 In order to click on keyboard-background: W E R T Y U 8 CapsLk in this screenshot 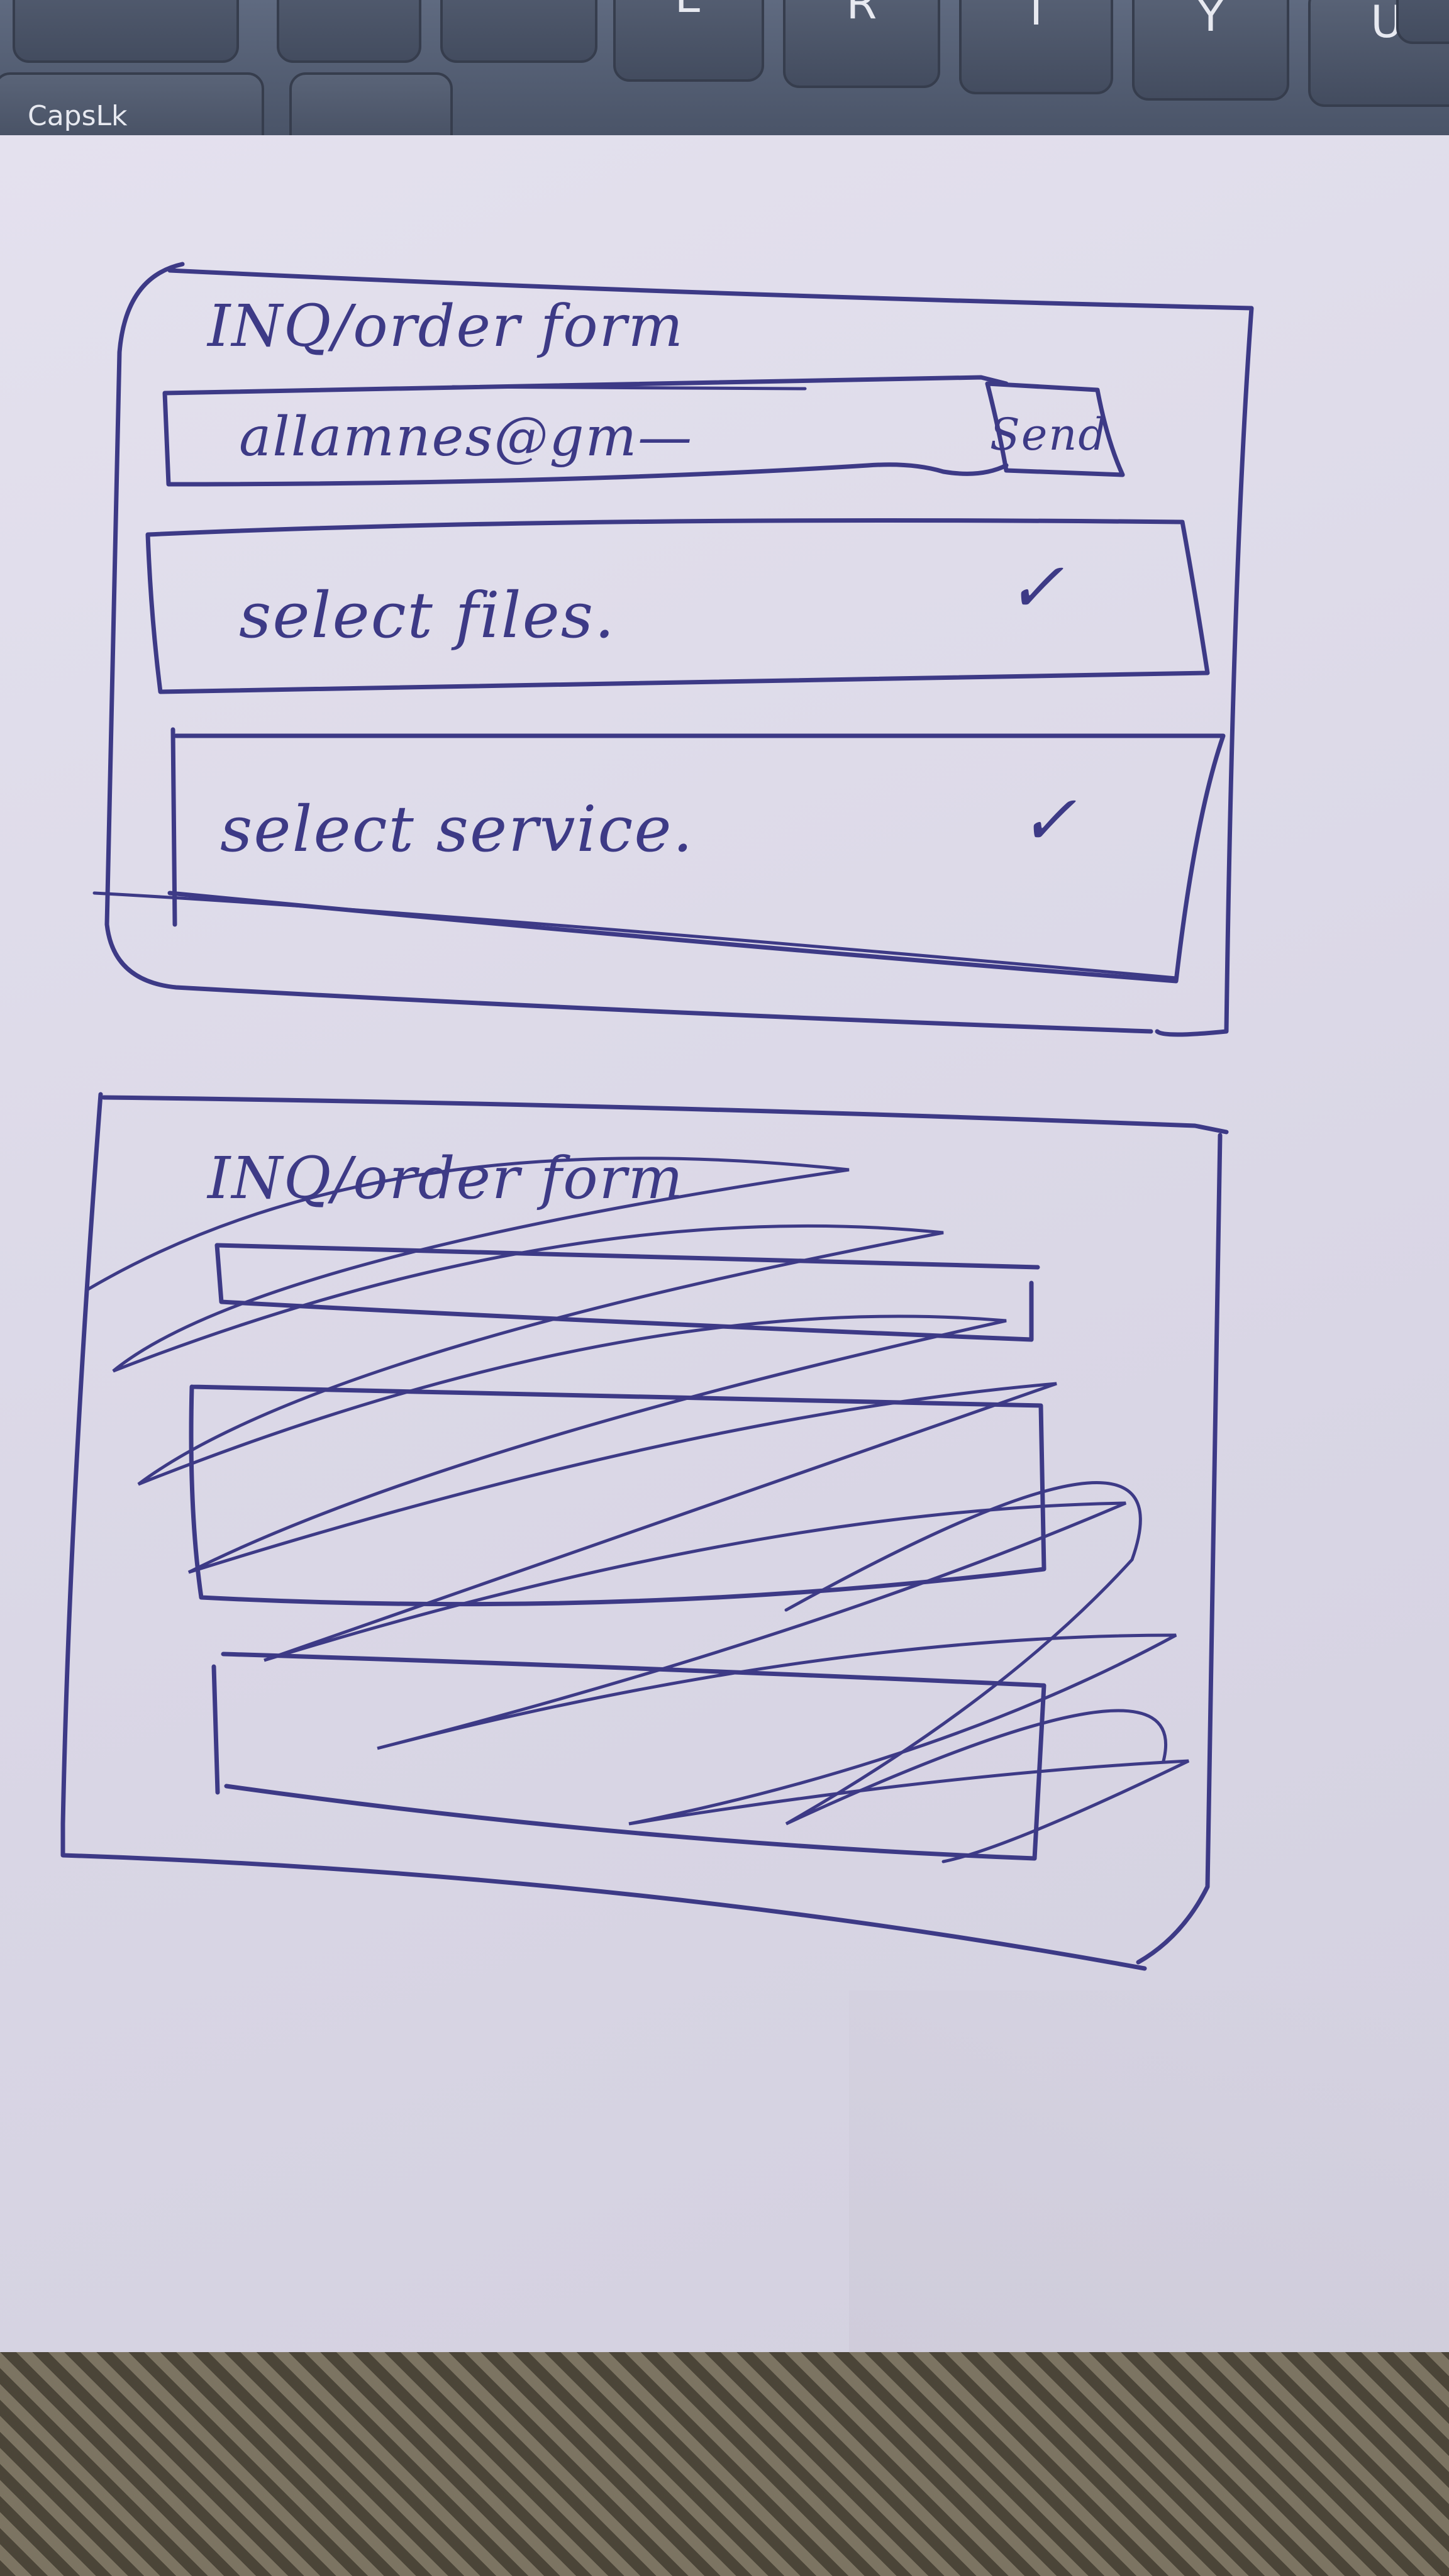, I will do `click(724, 67)`.